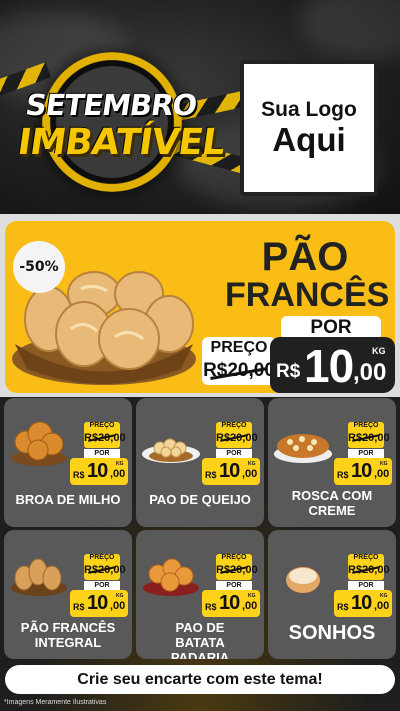 Image resolution: width=400 pixels, height=711 pixels. I want to click on pao-de-queijo-icon, so click(171, 450).